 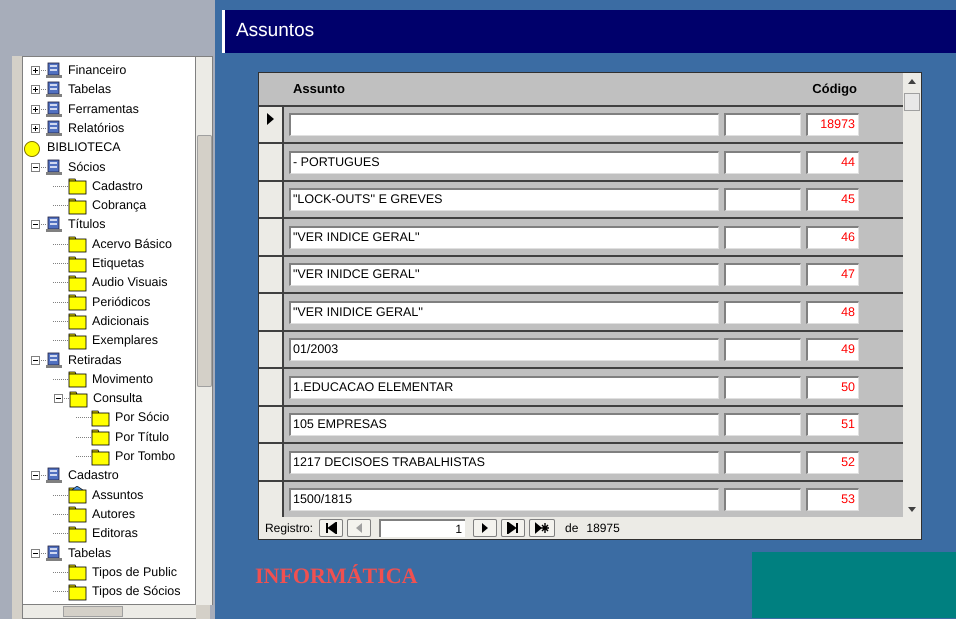 I want to click on code-field: 46, so click(x=832, y=237).